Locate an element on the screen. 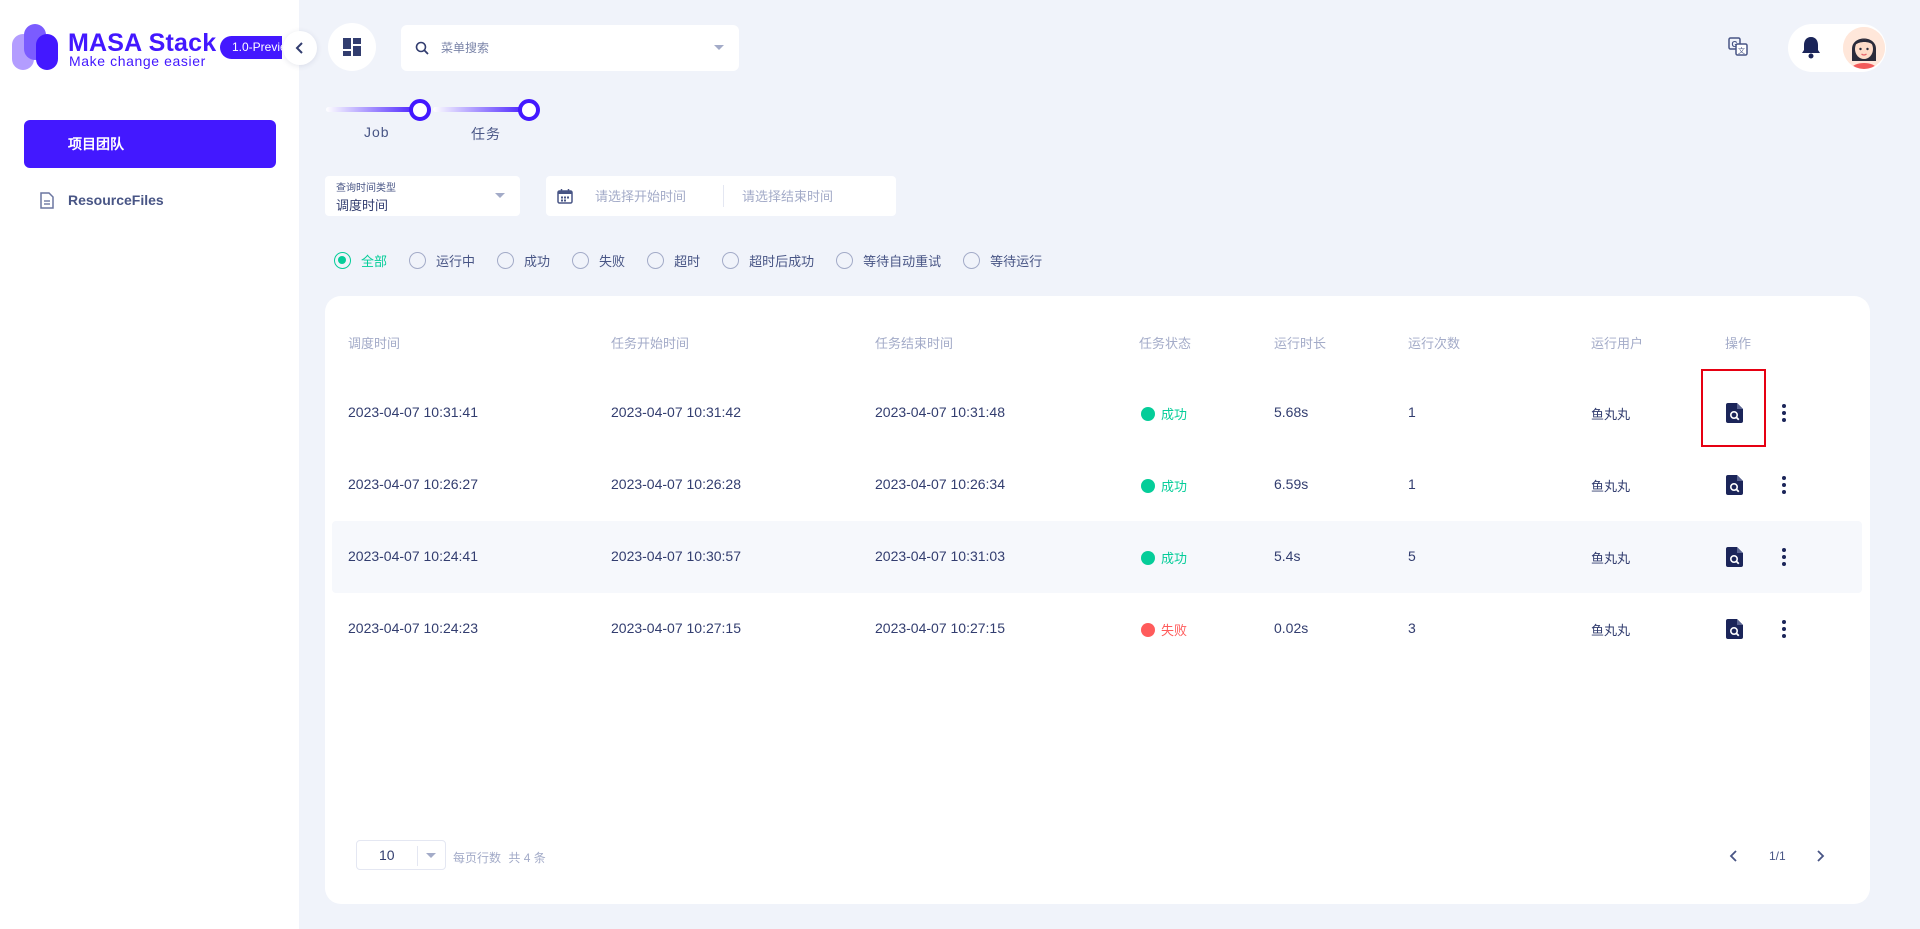 This screenshot has height=929, width=1920. status-radio-timeout: 超时 is located at coordinates (673, 260).